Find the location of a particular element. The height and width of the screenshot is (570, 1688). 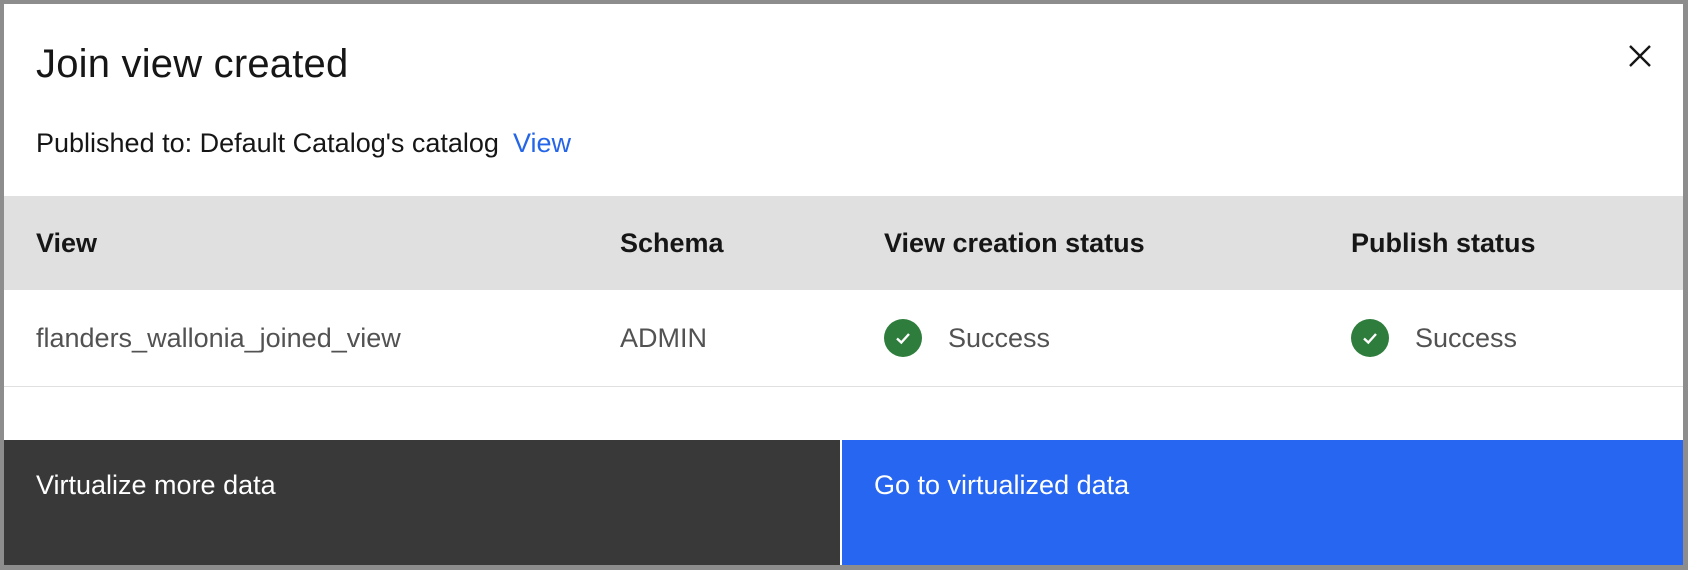

go-to-virtualized-data-button: Go to virtualized data is located at coordinates (1262, 502).